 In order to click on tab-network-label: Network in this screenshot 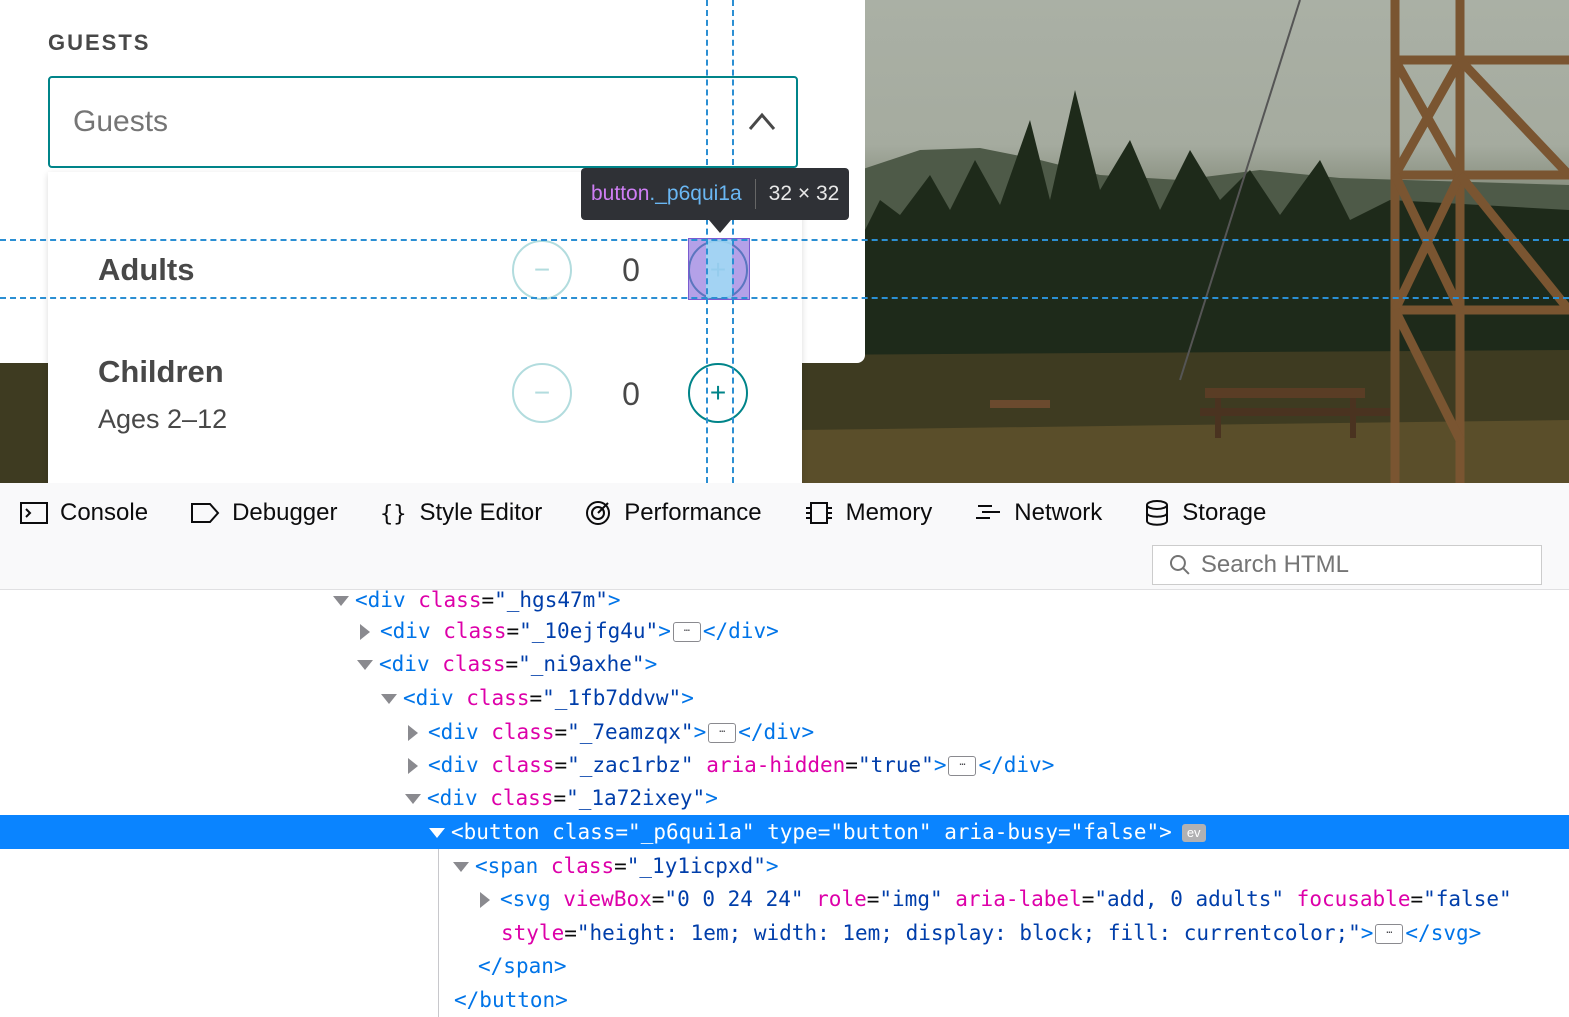, I will do `click(1058, 512)`.